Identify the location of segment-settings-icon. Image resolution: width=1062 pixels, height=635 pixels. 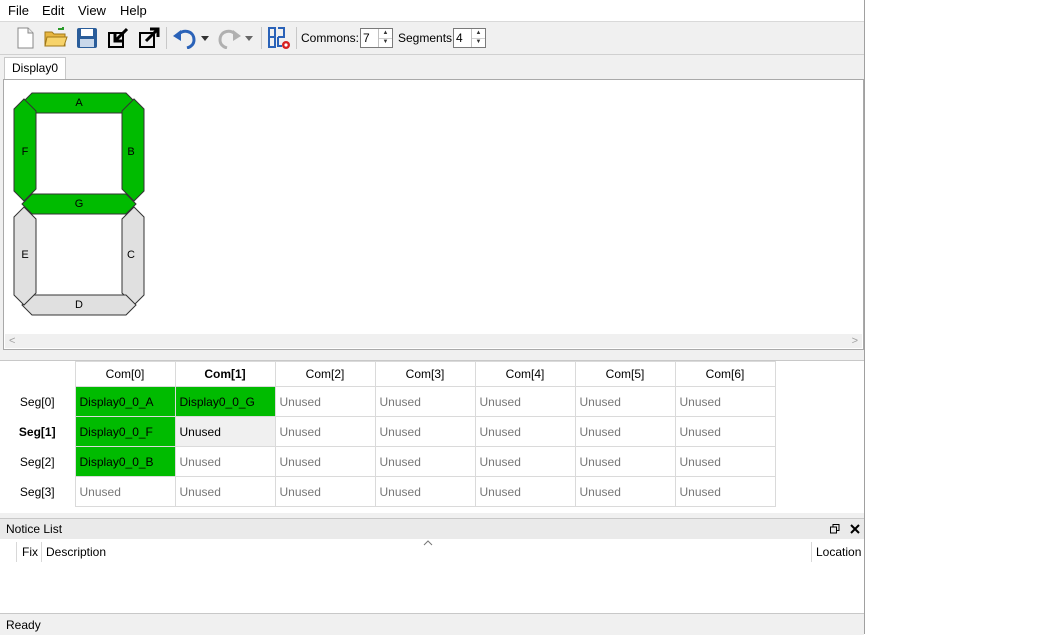
(279, 38).